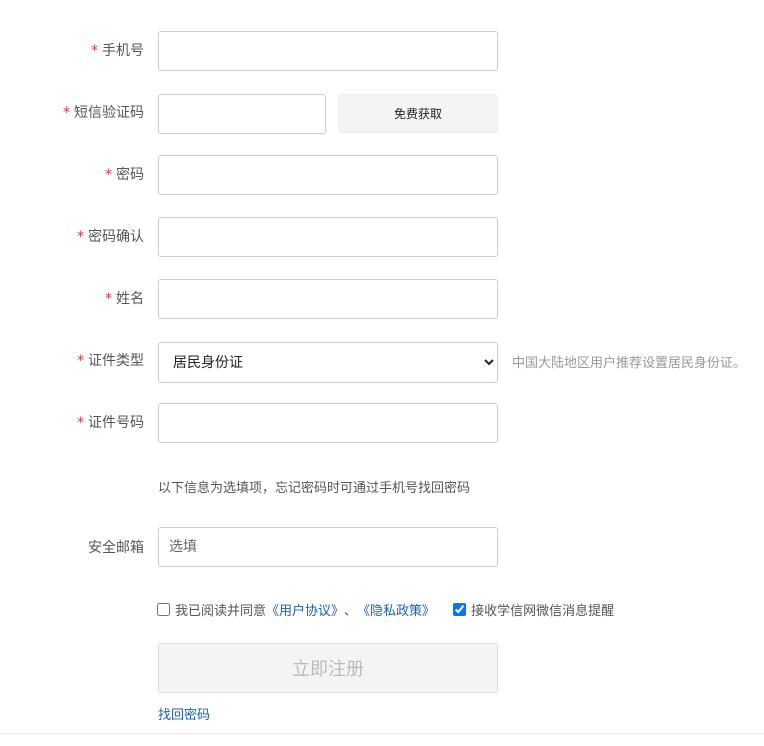  What do you see at coordinates (382, 733) in the screenshot?
I see `divider` at bounding box center [382, 733].